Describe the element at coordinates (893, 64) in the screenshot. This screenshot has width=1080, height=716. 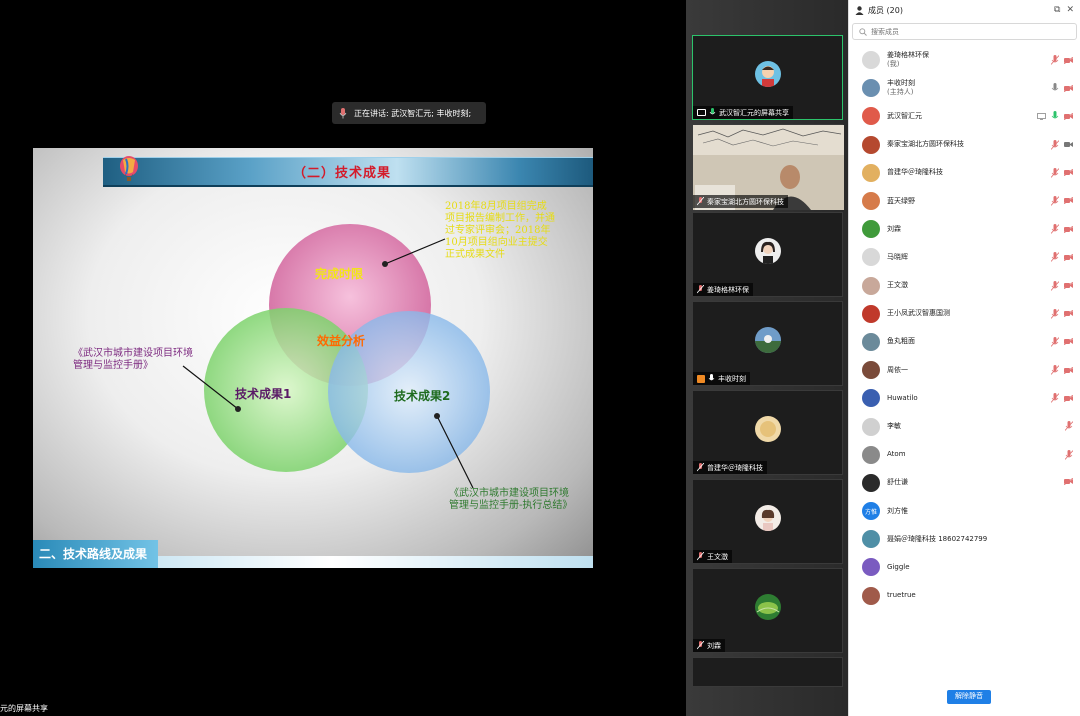
I see `member-role: (我)` at that location.